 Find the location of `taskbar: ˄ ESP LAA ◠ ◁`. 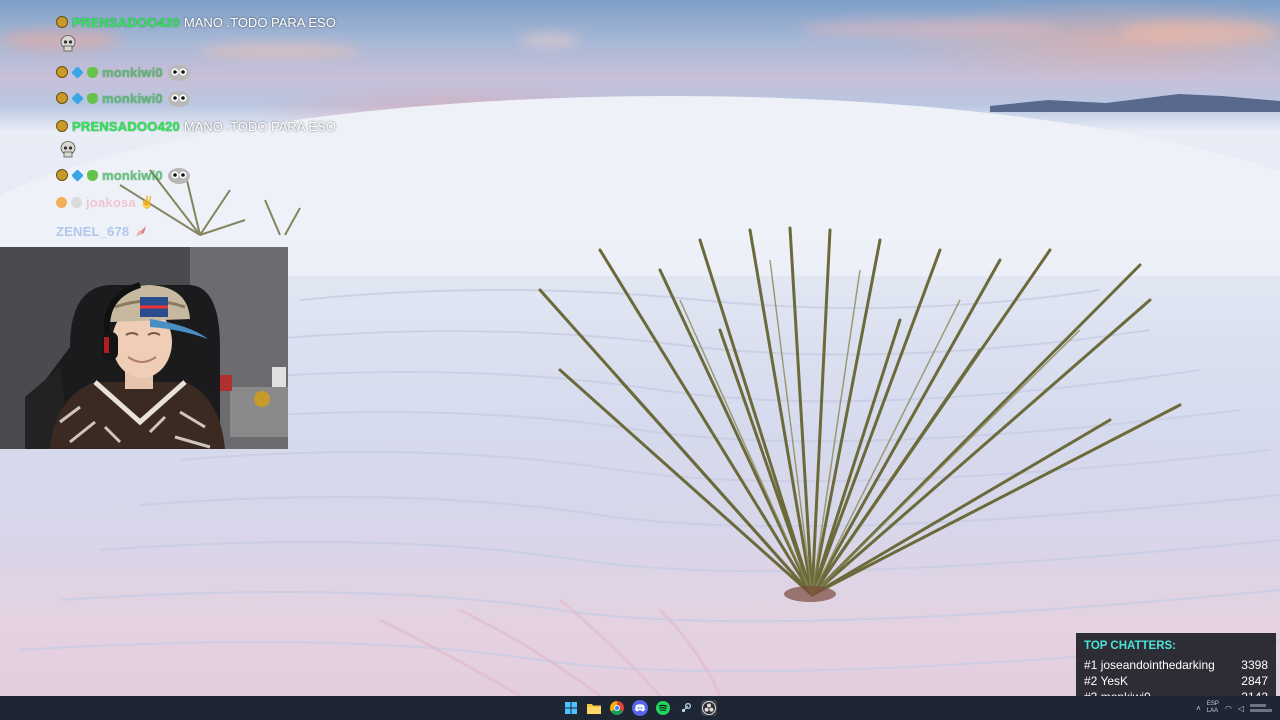

taskbar: ˄ ESP LAA ◠ ◁ is located at coordinates (640, 708).